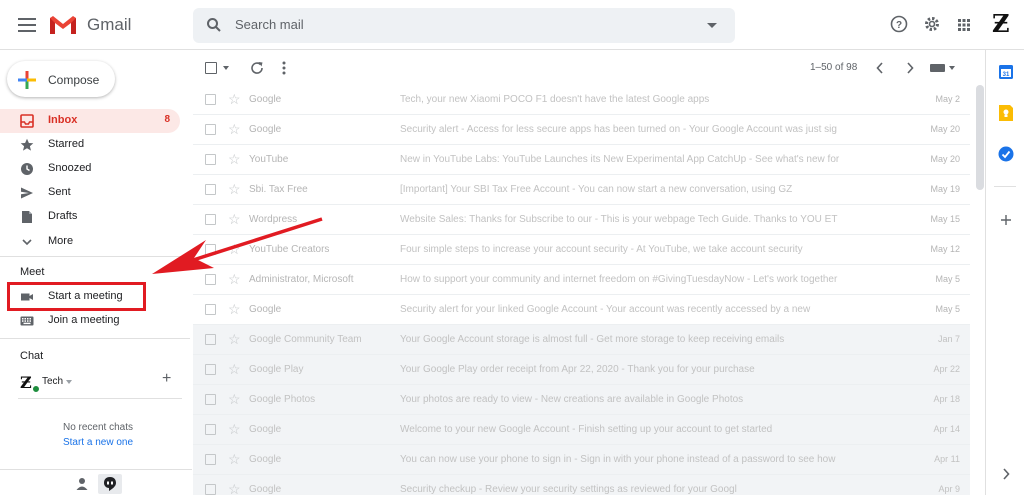 Image resolution: width=1024 pixels, height=495 pixels. I want to click on email-sender: Administrator, Microsoft, so click(301, 279).